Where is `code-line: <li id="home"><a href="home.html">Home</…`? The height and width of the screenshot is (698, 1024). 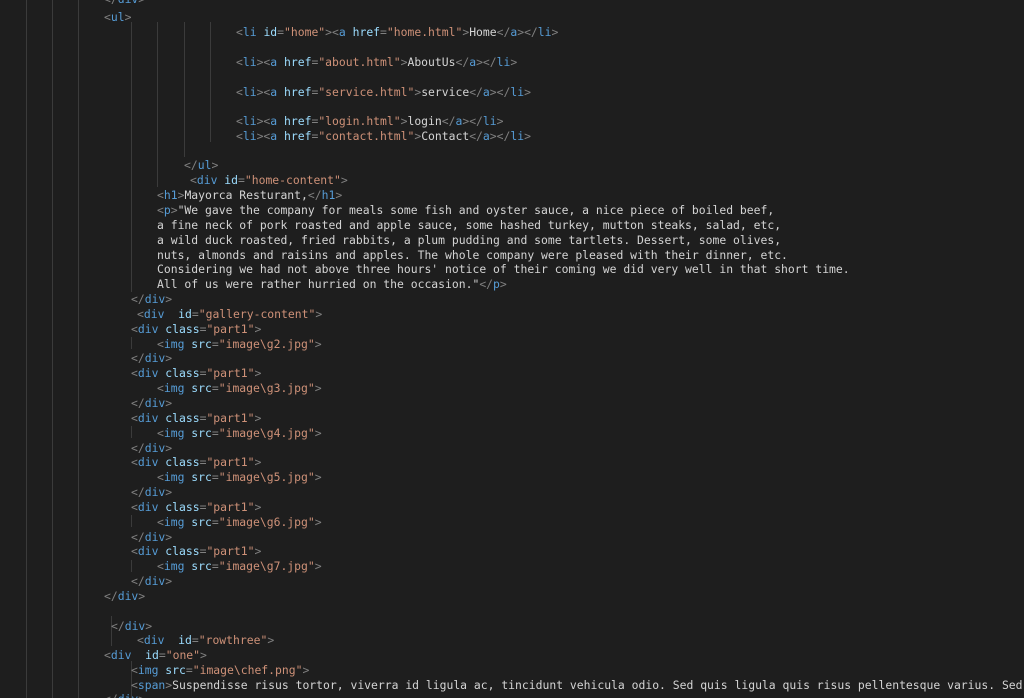
code-line: <li id="home"><a href="home.html">Home</… is located at coordinates (397, 32).